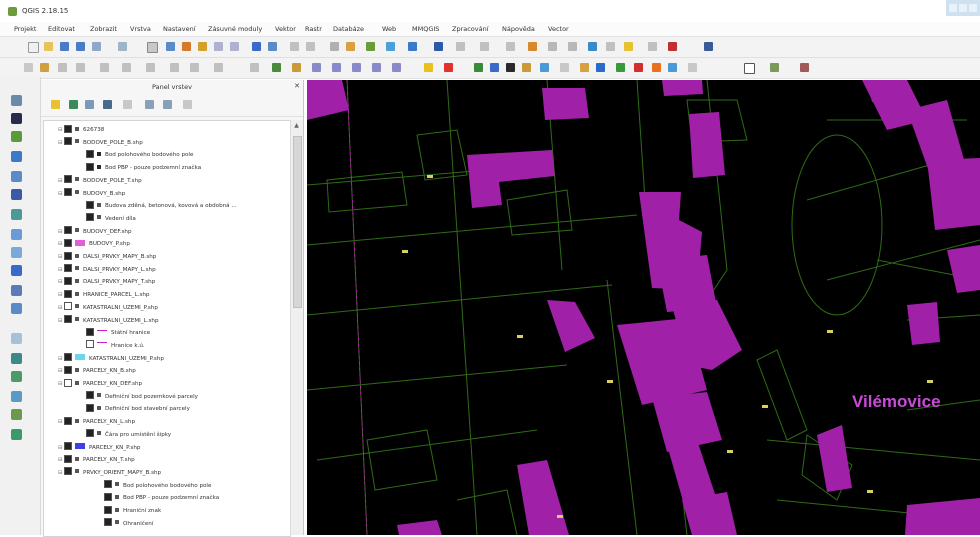 The width and height of the screenshot is (980, 537). Describe the element at coordinates (16, 358) in the screenshot. I see `add-gpx-icon` at that location.